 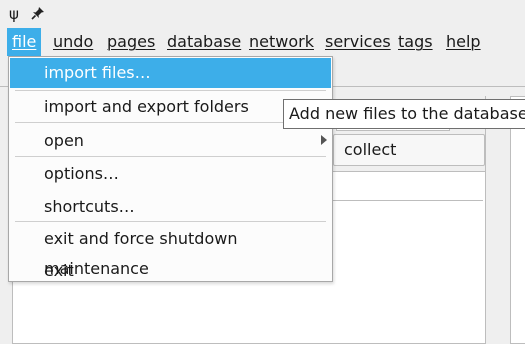 I want to click on menu-database: database, so click(x=204, y=42).